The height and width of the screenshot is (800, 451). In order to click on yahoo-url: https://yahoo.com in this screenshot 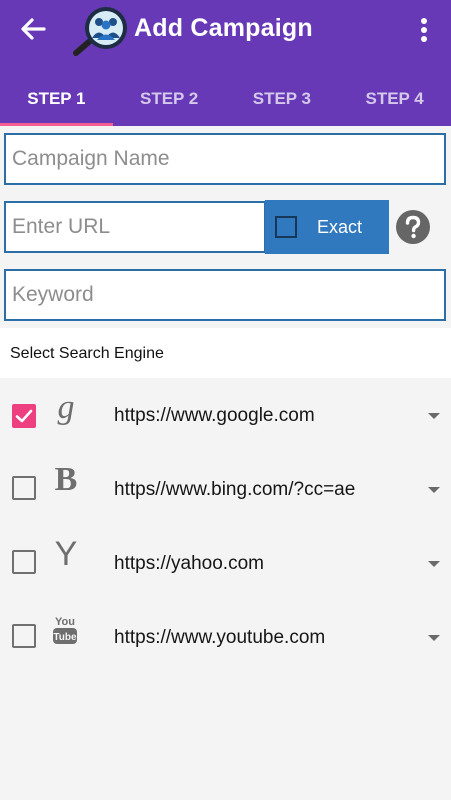, I will do `click(189, 563)`.